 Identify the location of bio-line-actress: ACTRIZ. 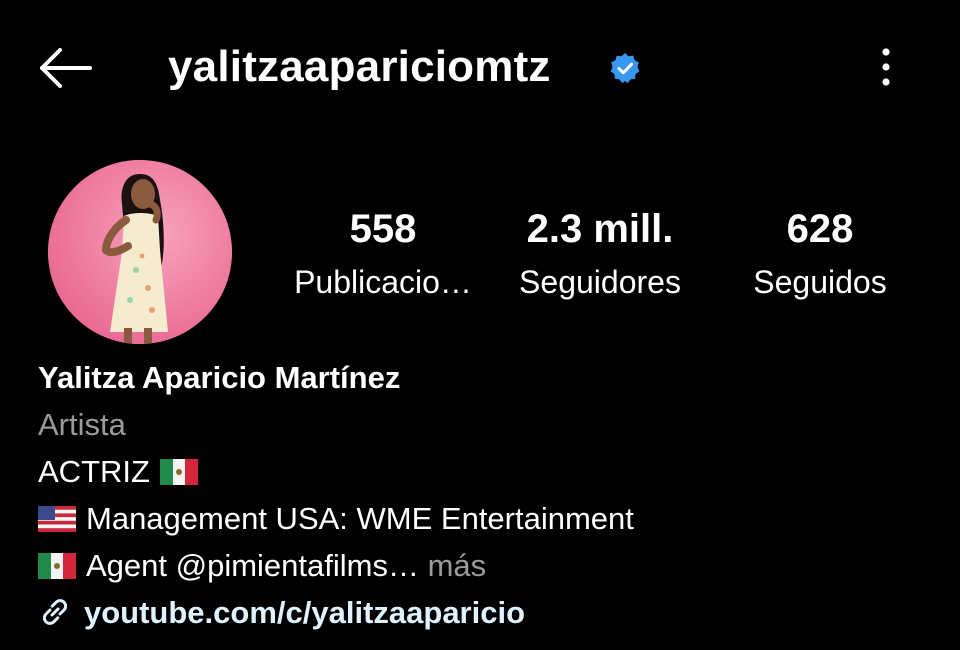
(488, 471).